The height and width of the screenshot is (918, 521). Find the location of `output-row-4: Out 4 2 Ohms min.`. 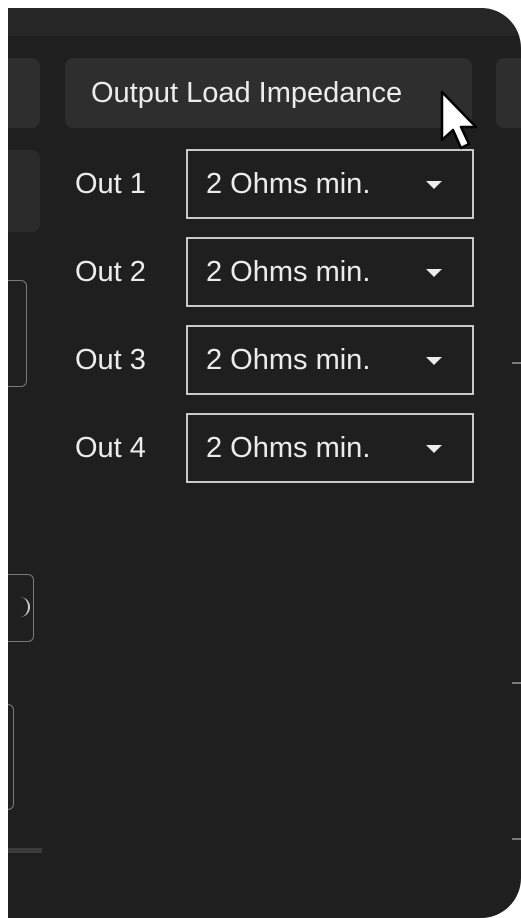

output-row-4: Out 4 2 Ohms min. is located at coordinates (273, 448).